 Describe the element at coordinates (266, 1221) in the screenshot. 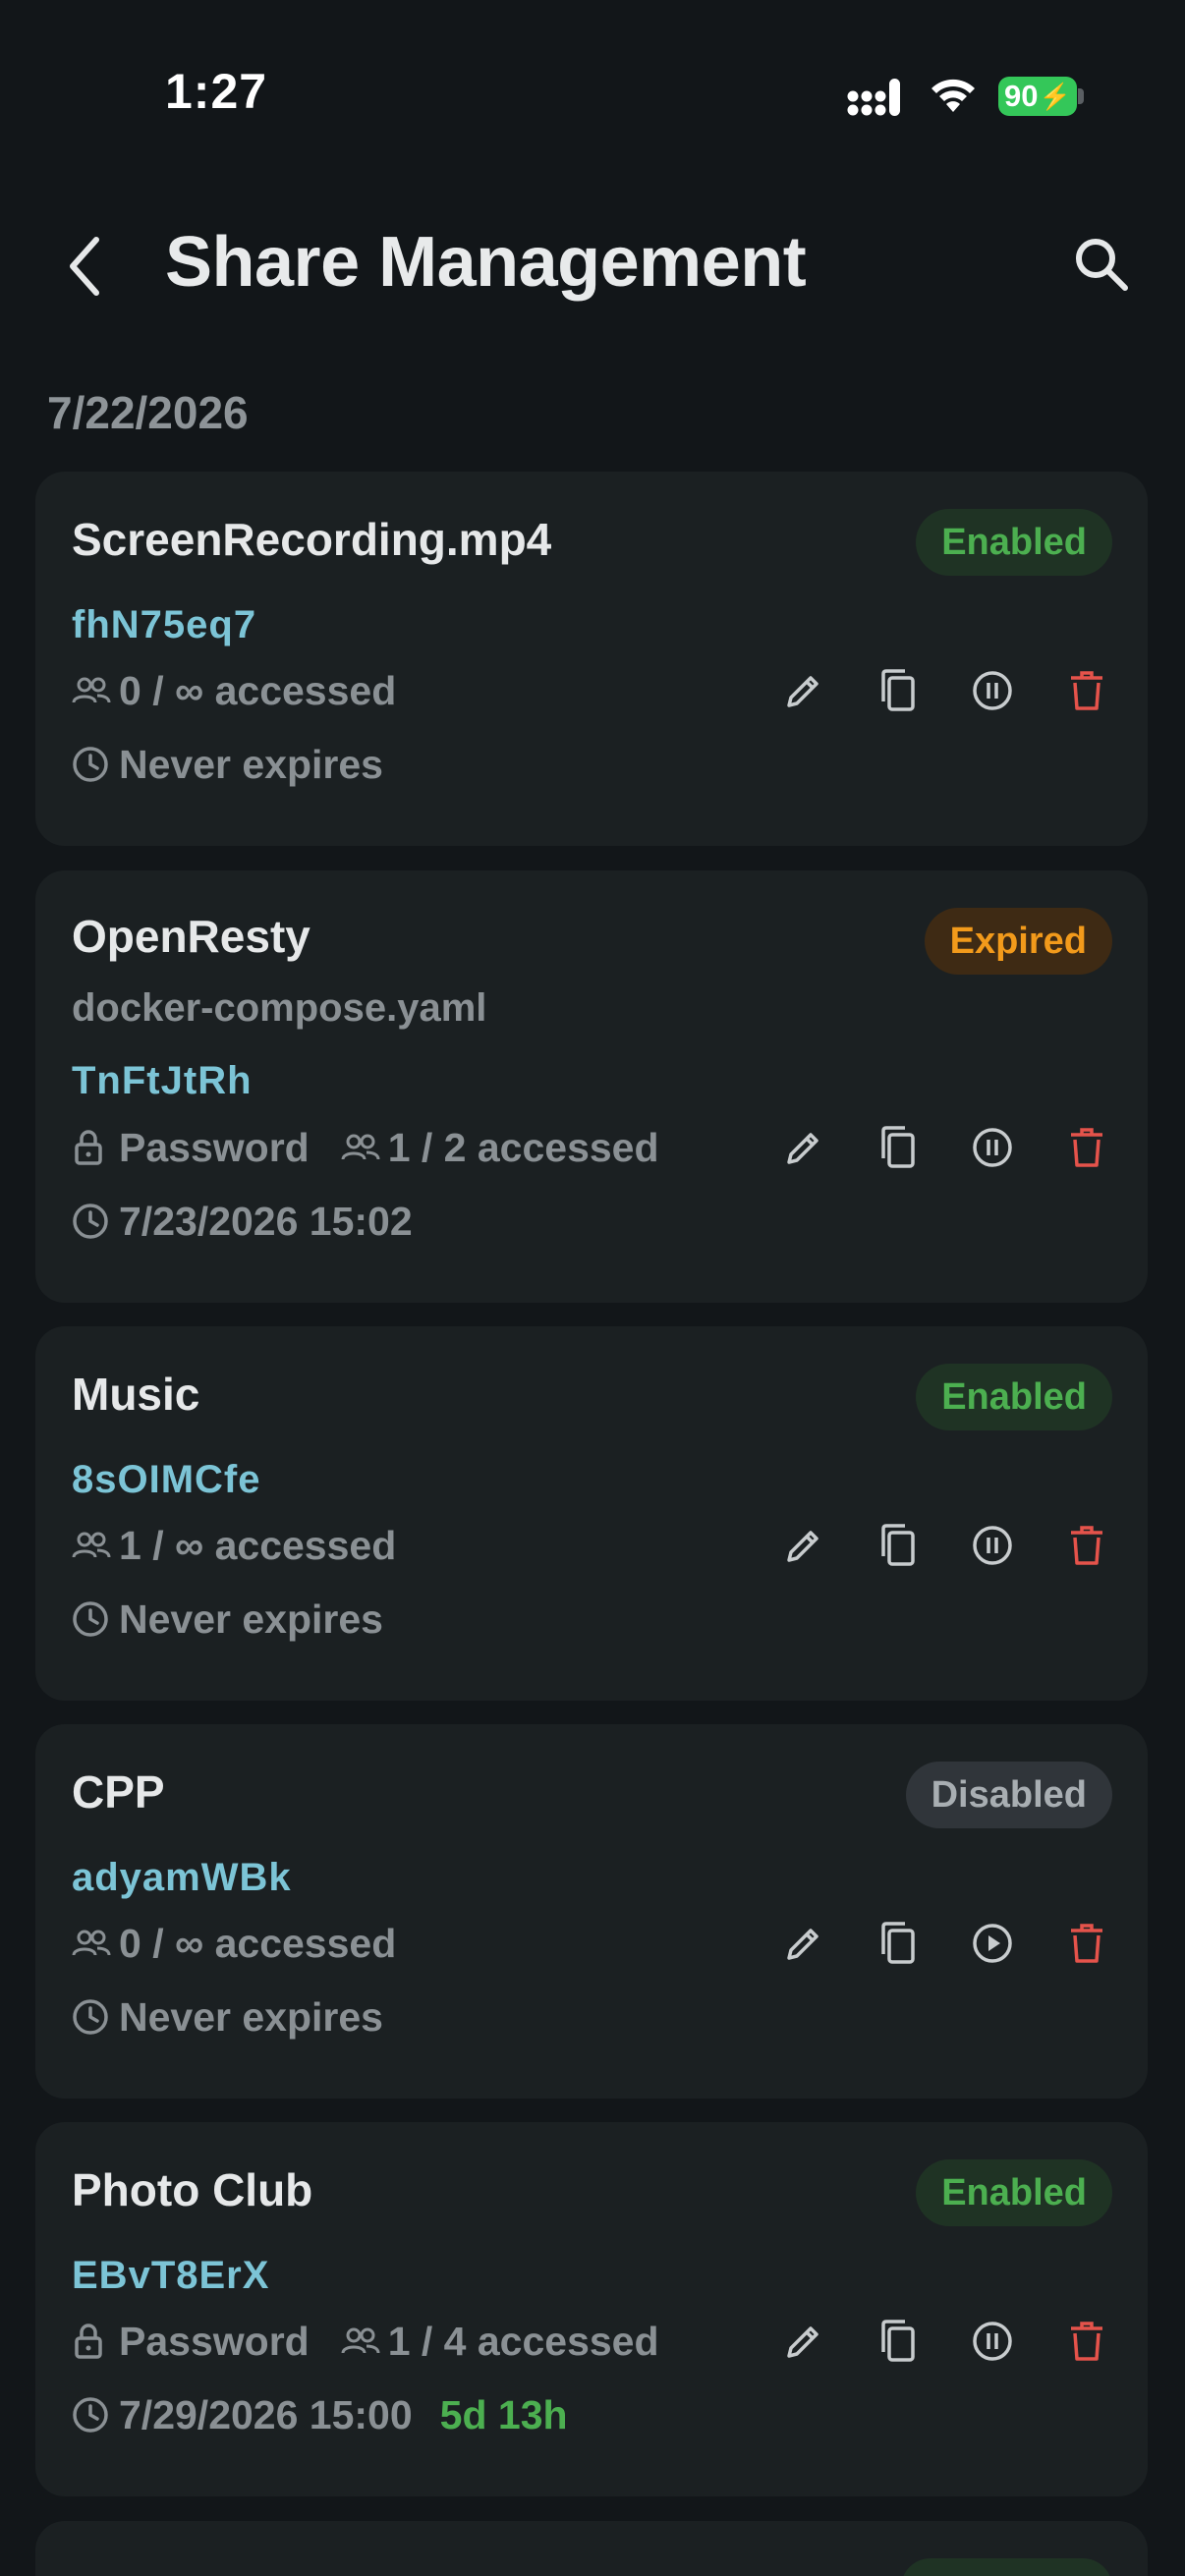

I see `expiry-text: 7/23/2026 15:02` at that location.